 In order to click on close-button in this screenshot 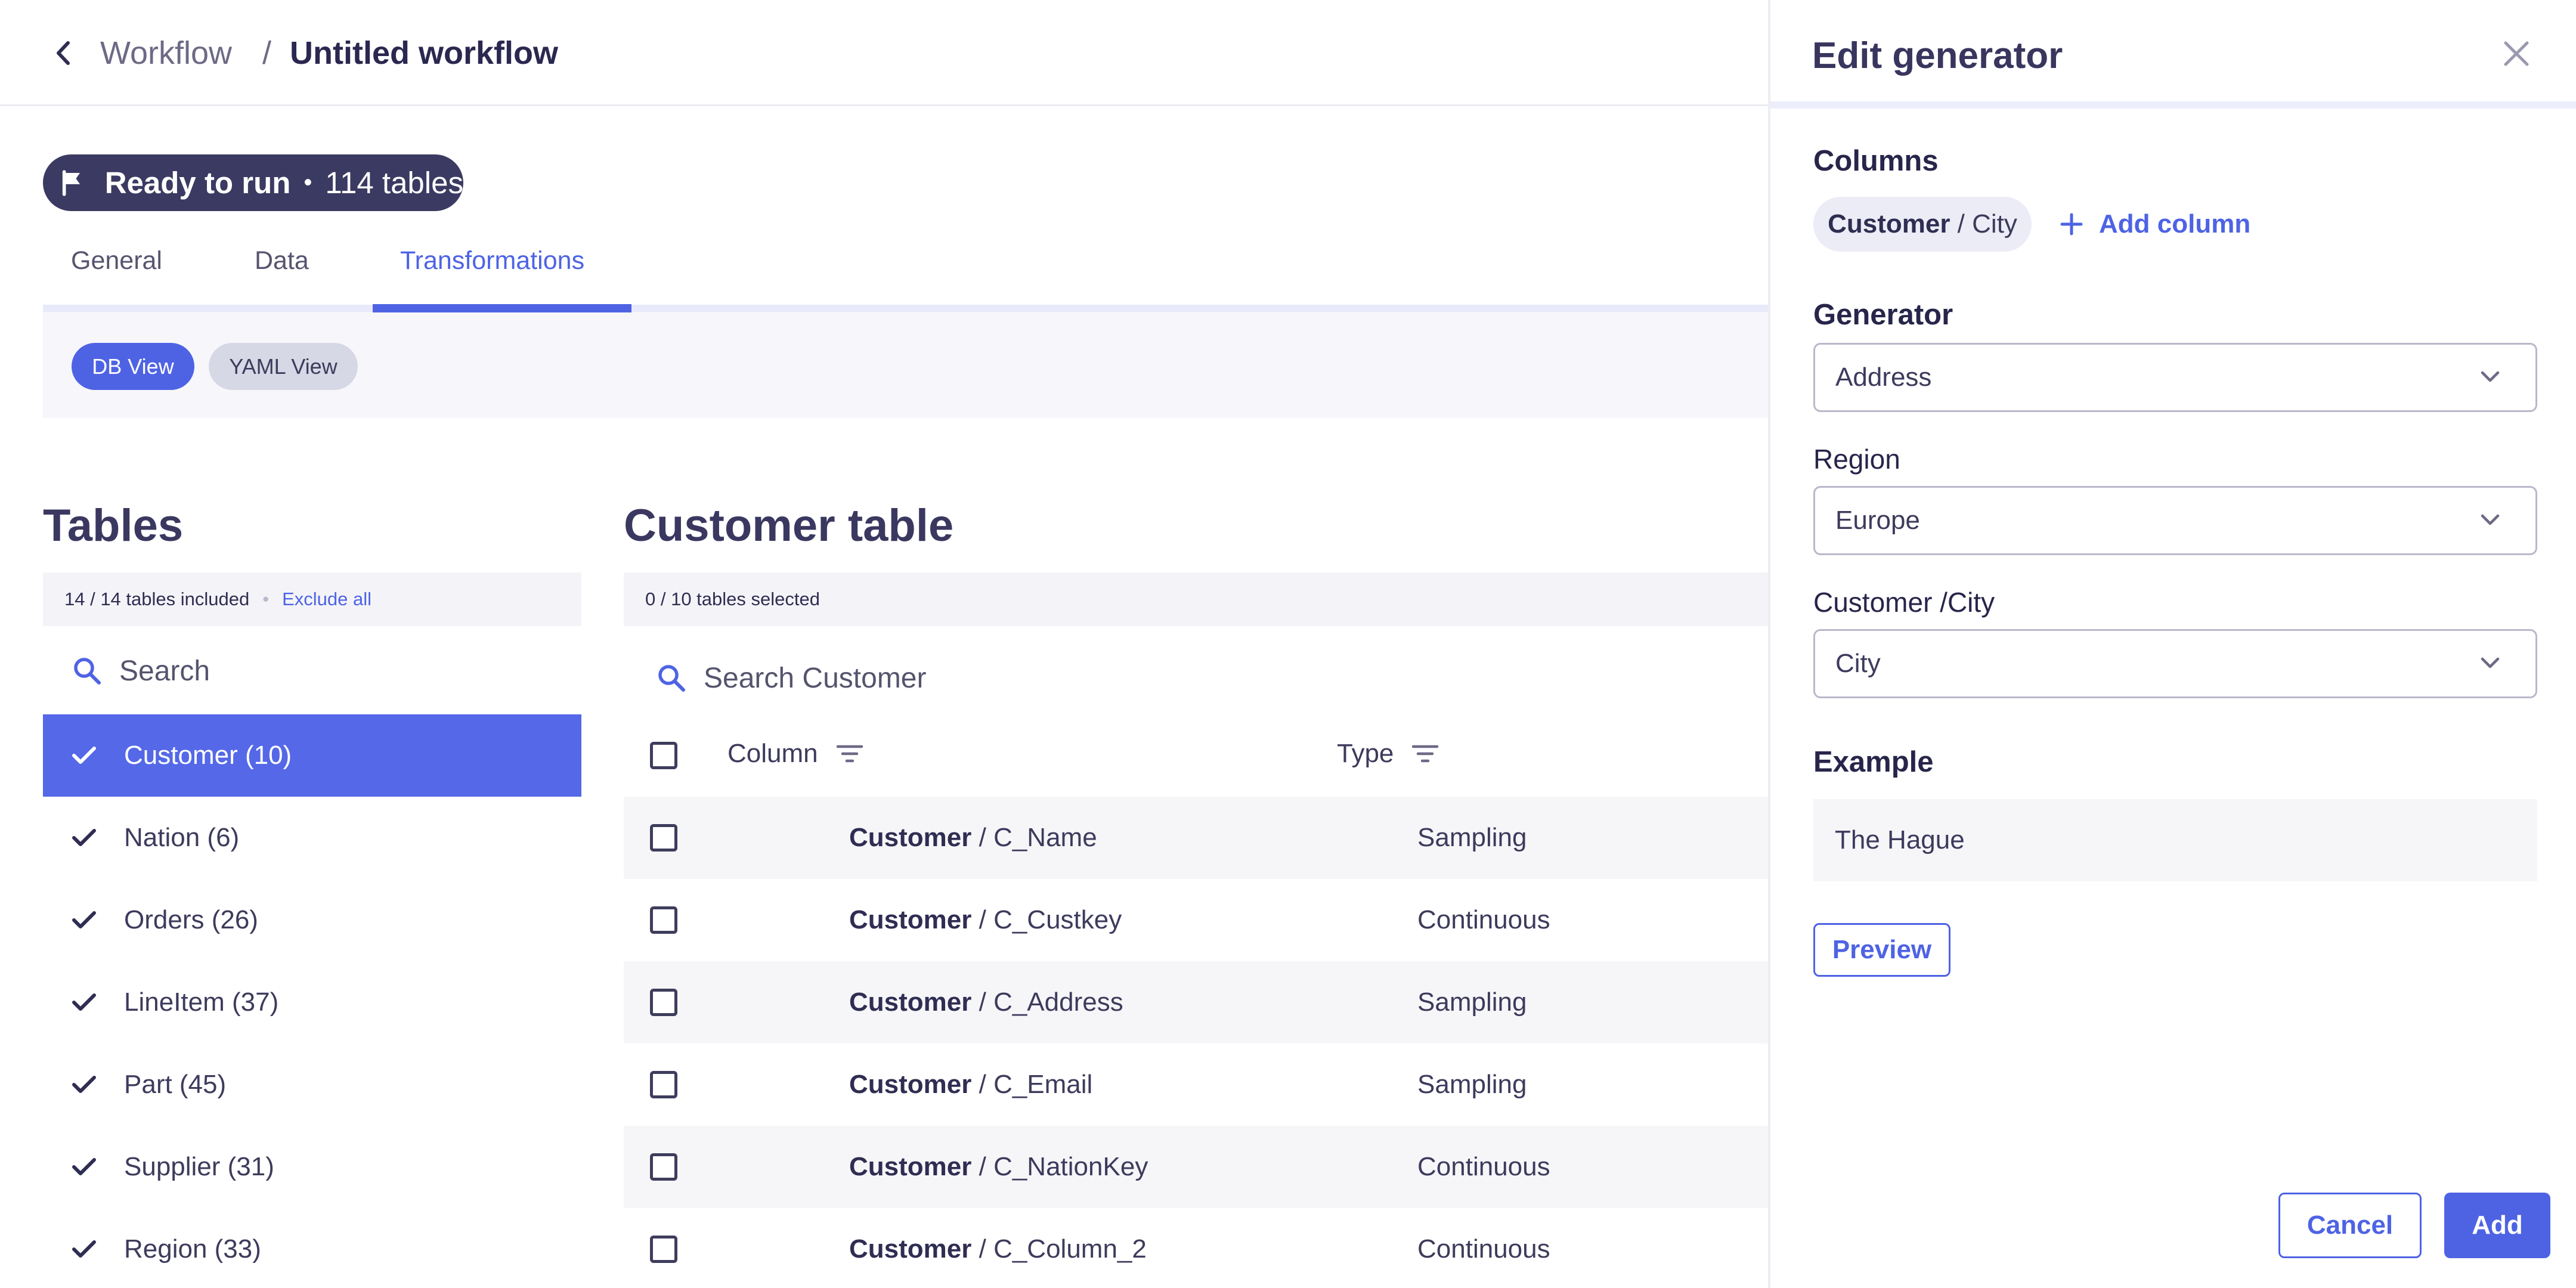, I will do `click(2516, 54)`.